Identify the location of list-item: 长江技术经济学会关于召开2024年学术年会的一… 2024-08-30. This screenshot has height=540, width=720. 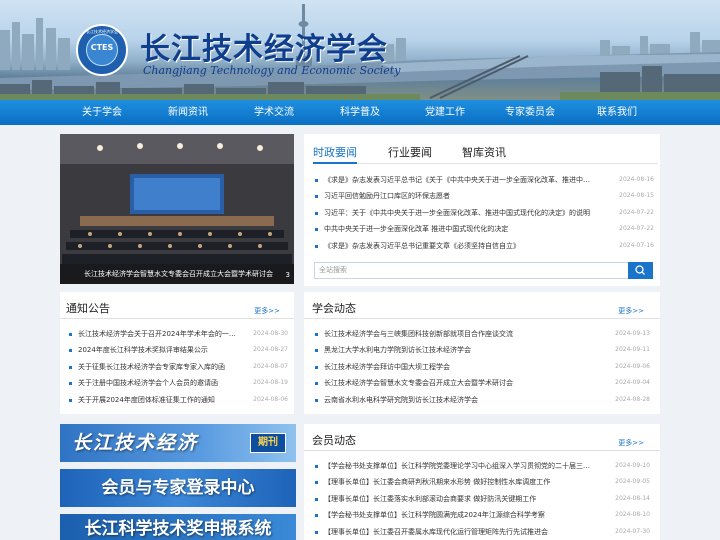
(177, 334).